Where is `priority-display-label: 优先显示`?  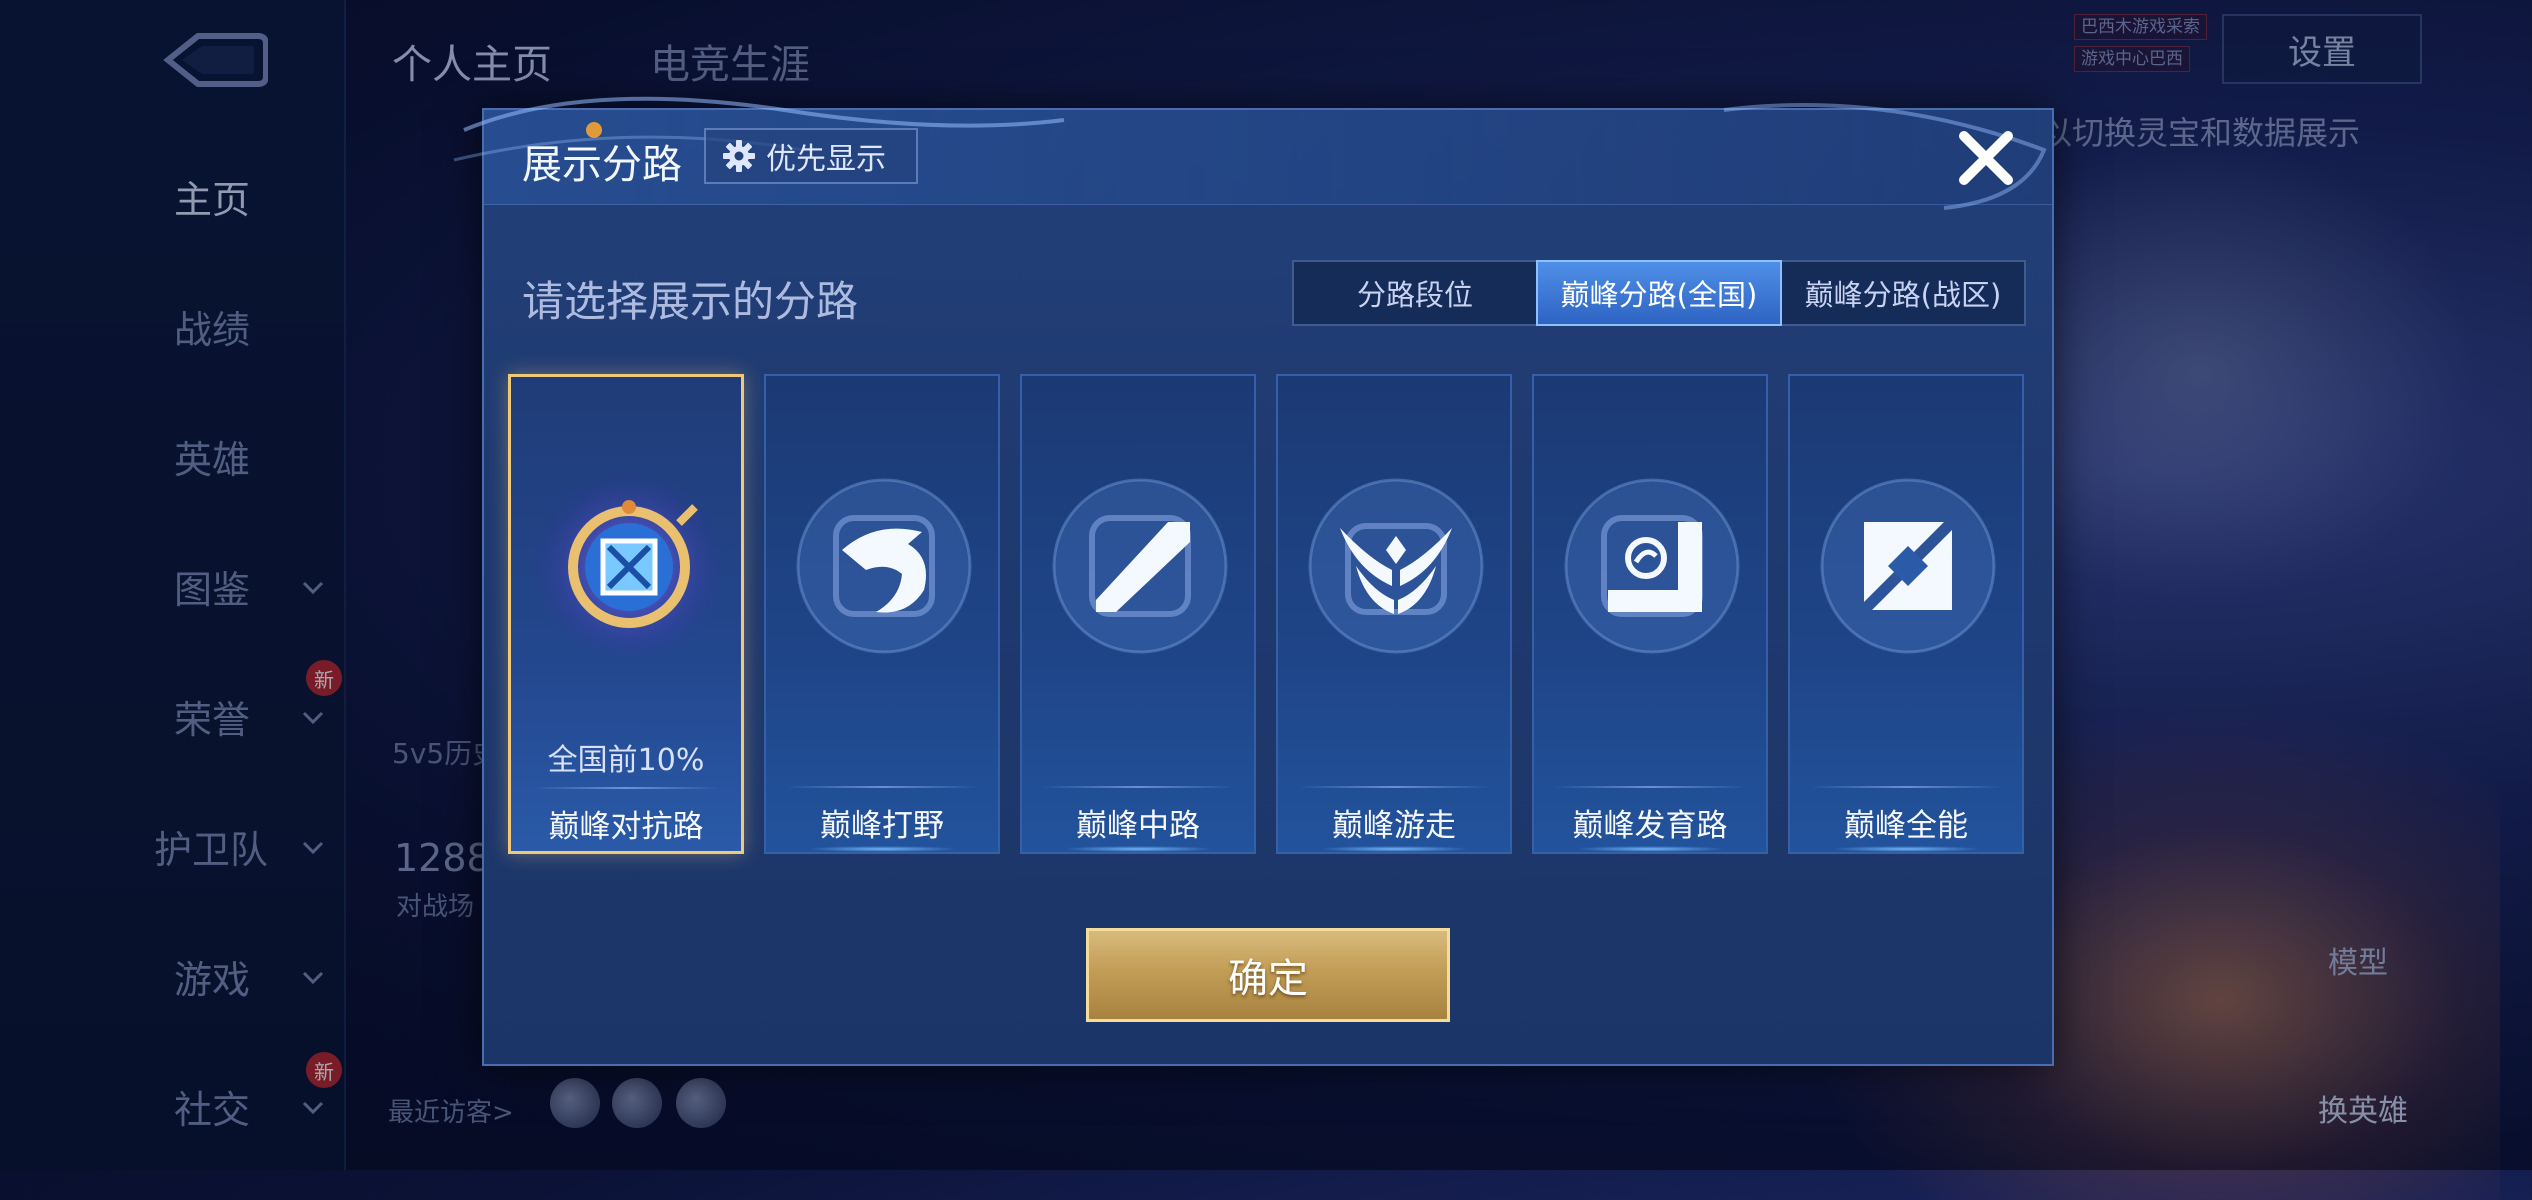
priority-display-label: 优先显示 is located at coordinates (826, 159).